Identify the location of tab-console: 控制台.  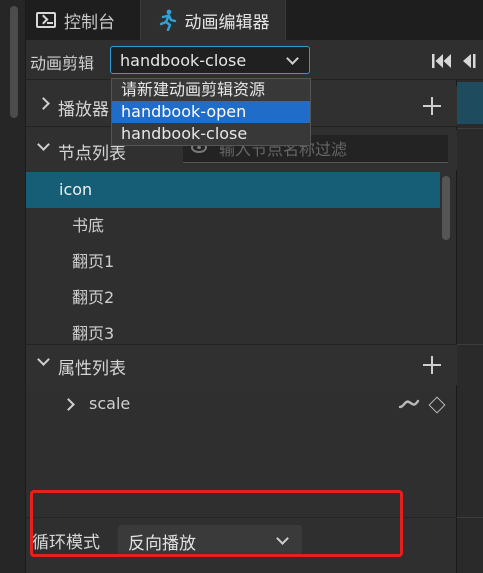
(75, 20).